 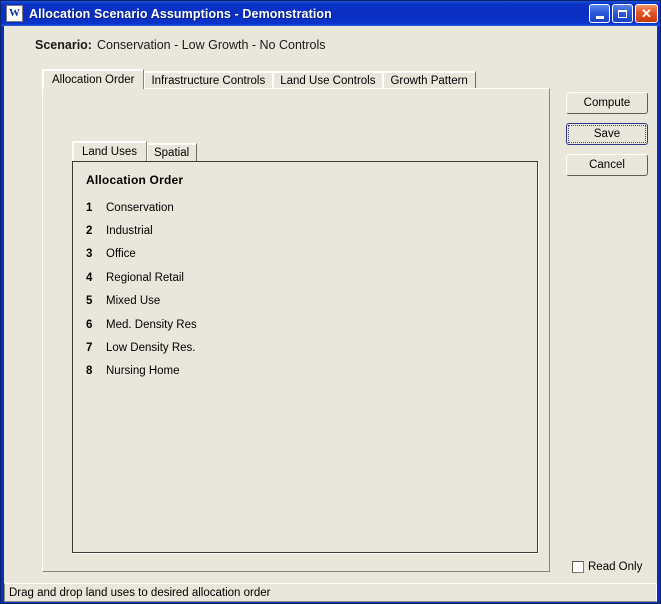 I want to click on maximize-icon, so click(x=622, y=13).